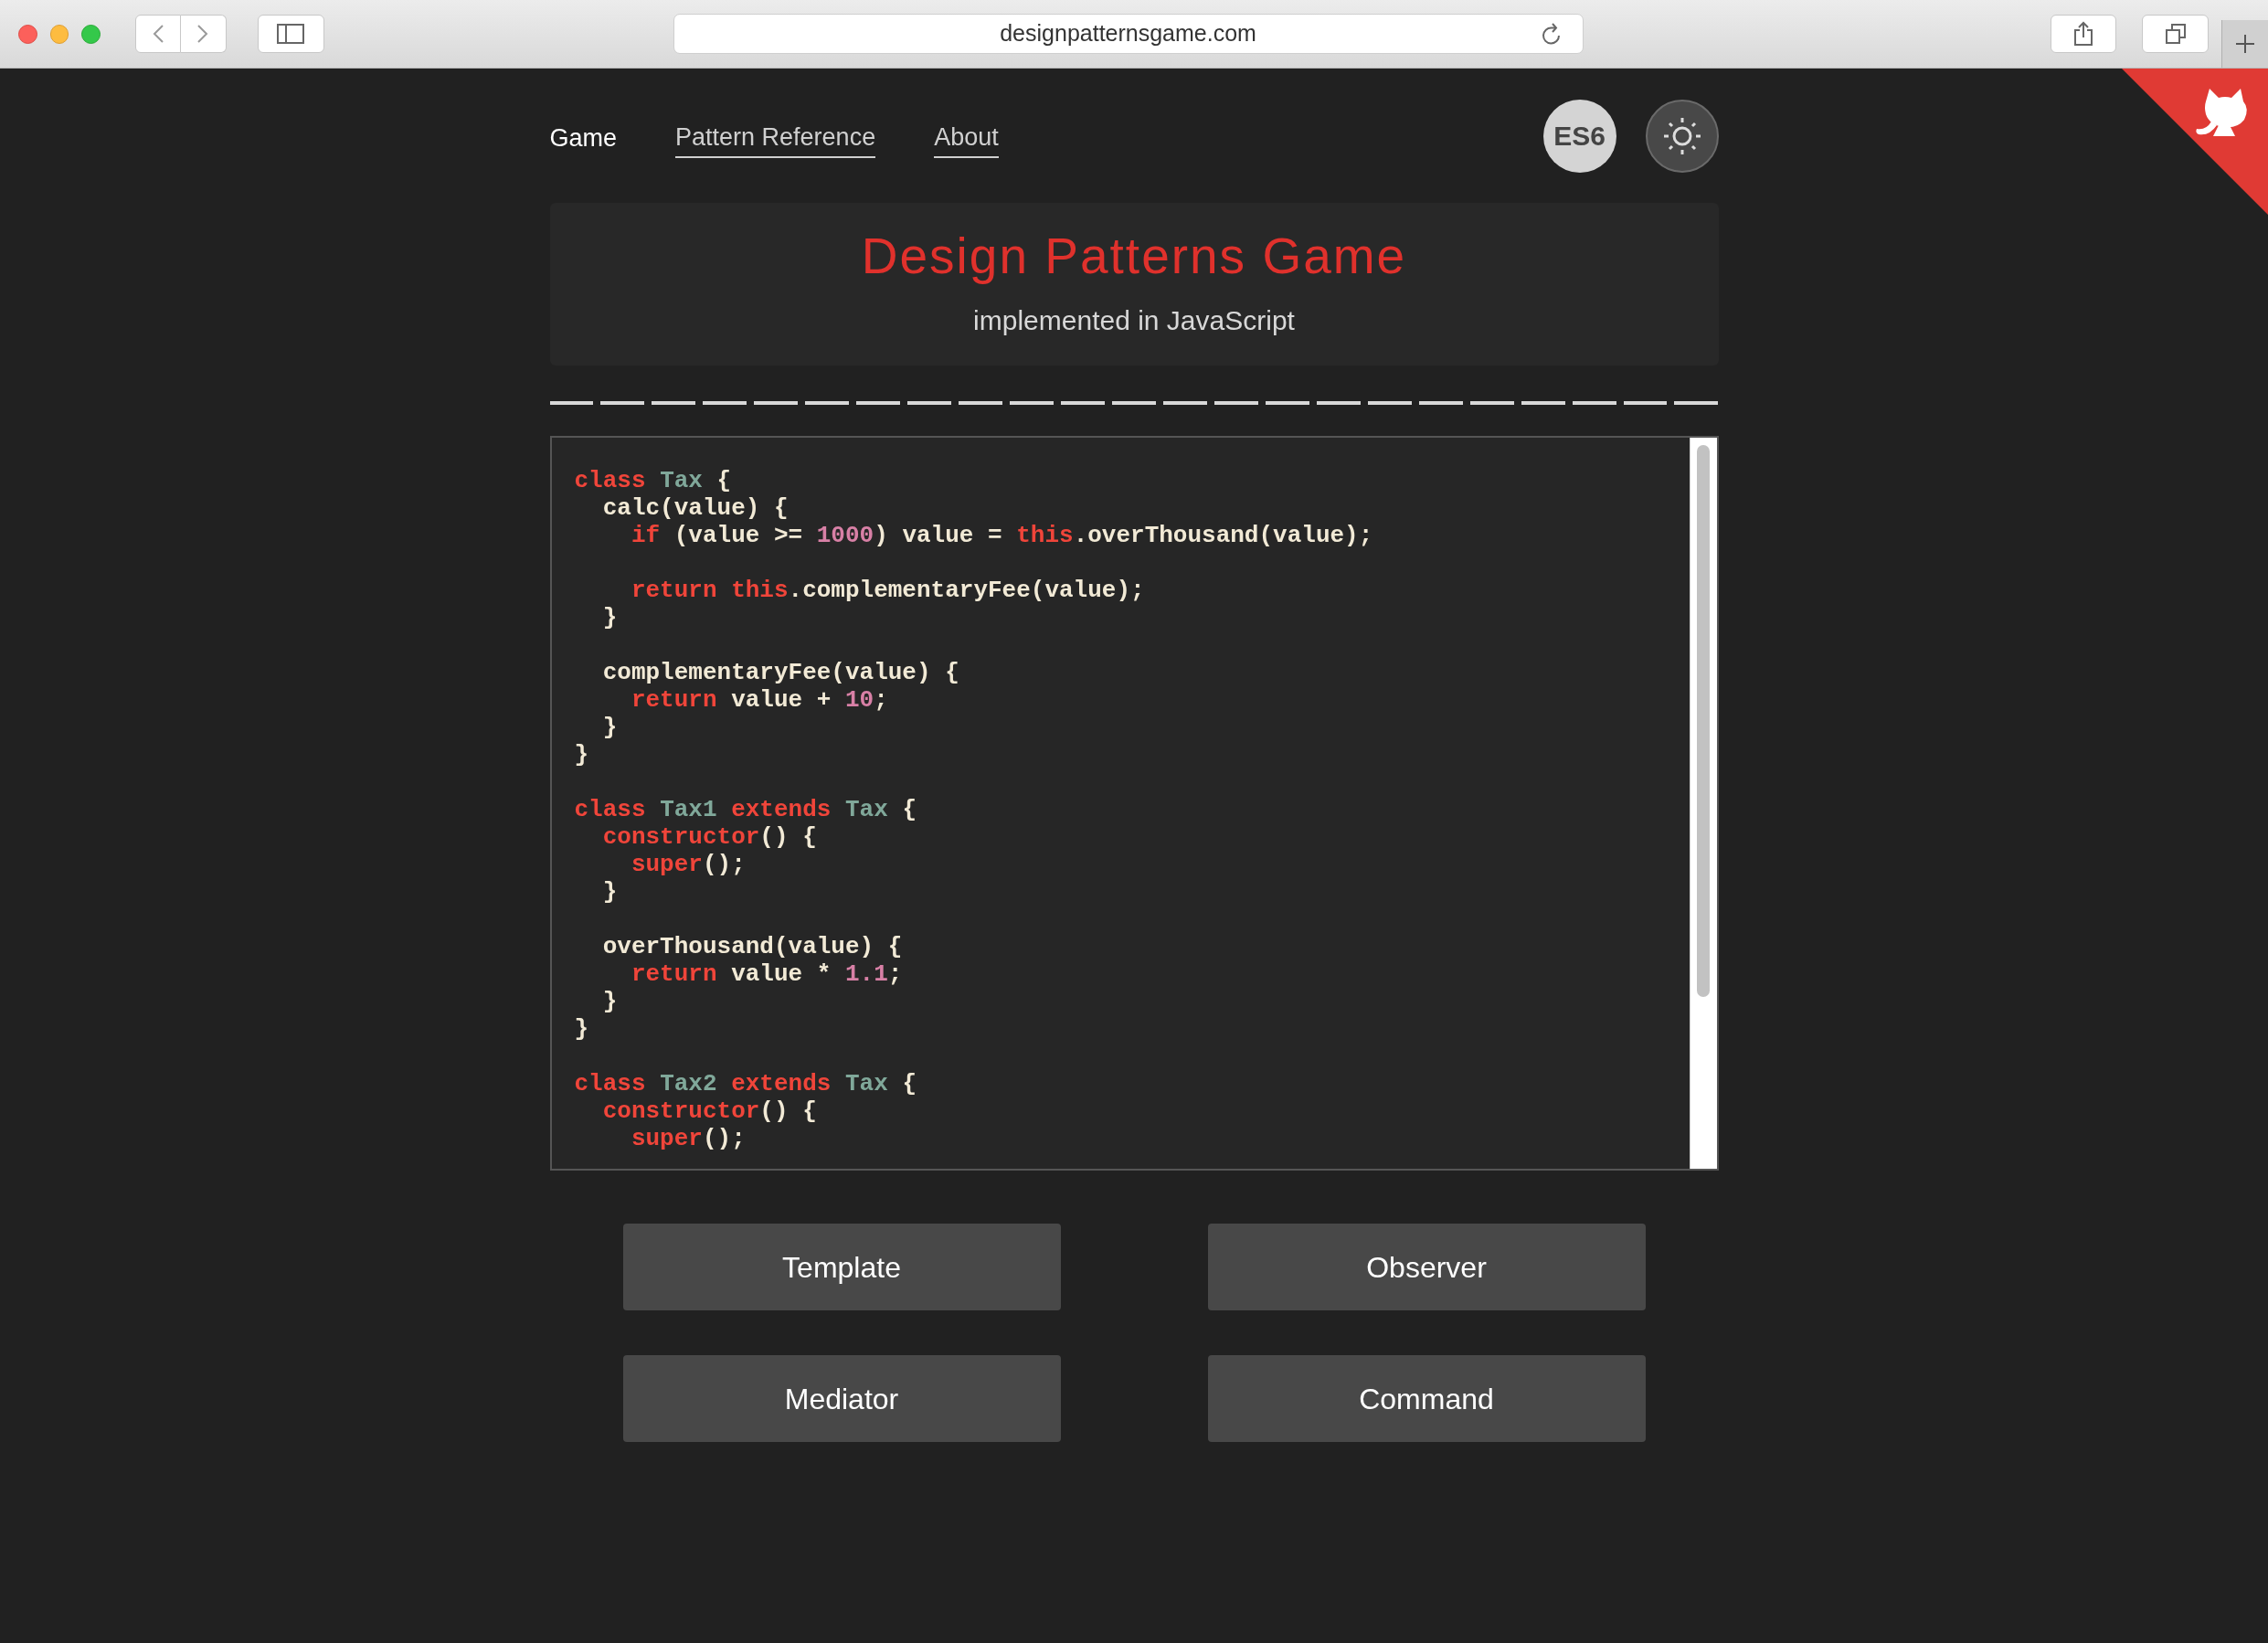  Describe the element at coordinates (1426, 1398) in the screenshot. I see `answer-button: Command` at that location.